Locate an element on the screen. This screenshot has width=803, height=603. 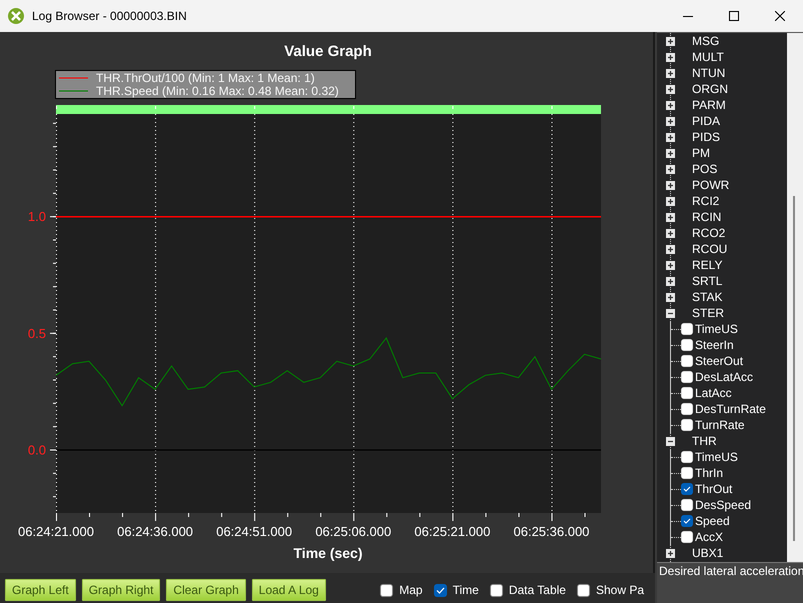
tree-item: Speed is located at coordinates (712, 521).